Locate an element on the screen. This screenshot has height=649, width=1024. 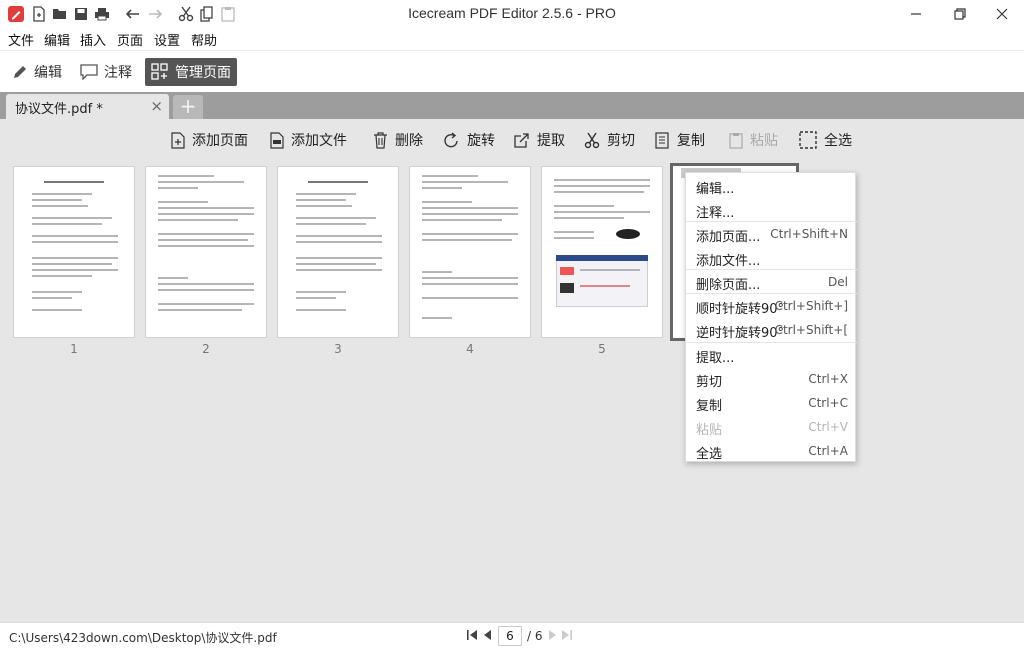
extract-label: 提取 is located at coordinates (551, 141).